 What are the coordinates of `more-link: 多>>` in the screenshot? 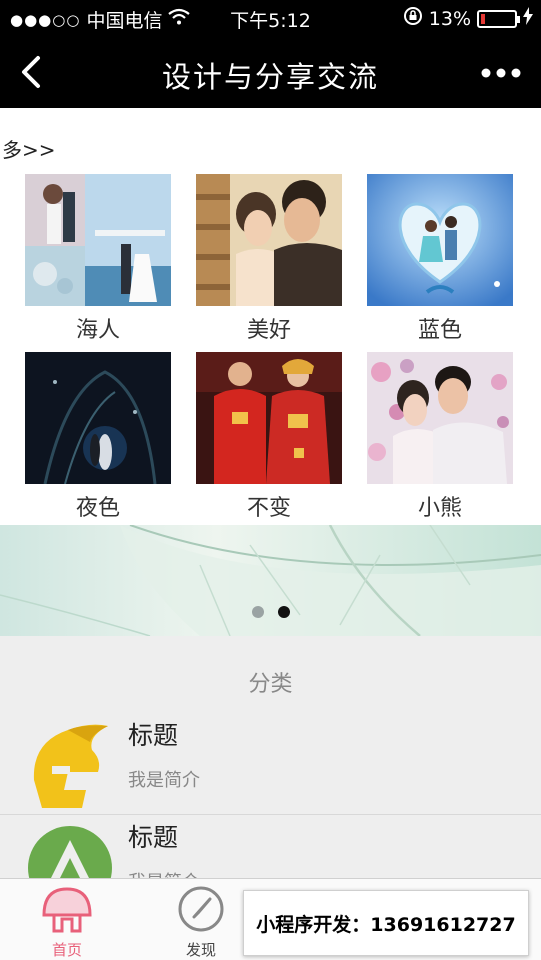 It's located at (29, 148).